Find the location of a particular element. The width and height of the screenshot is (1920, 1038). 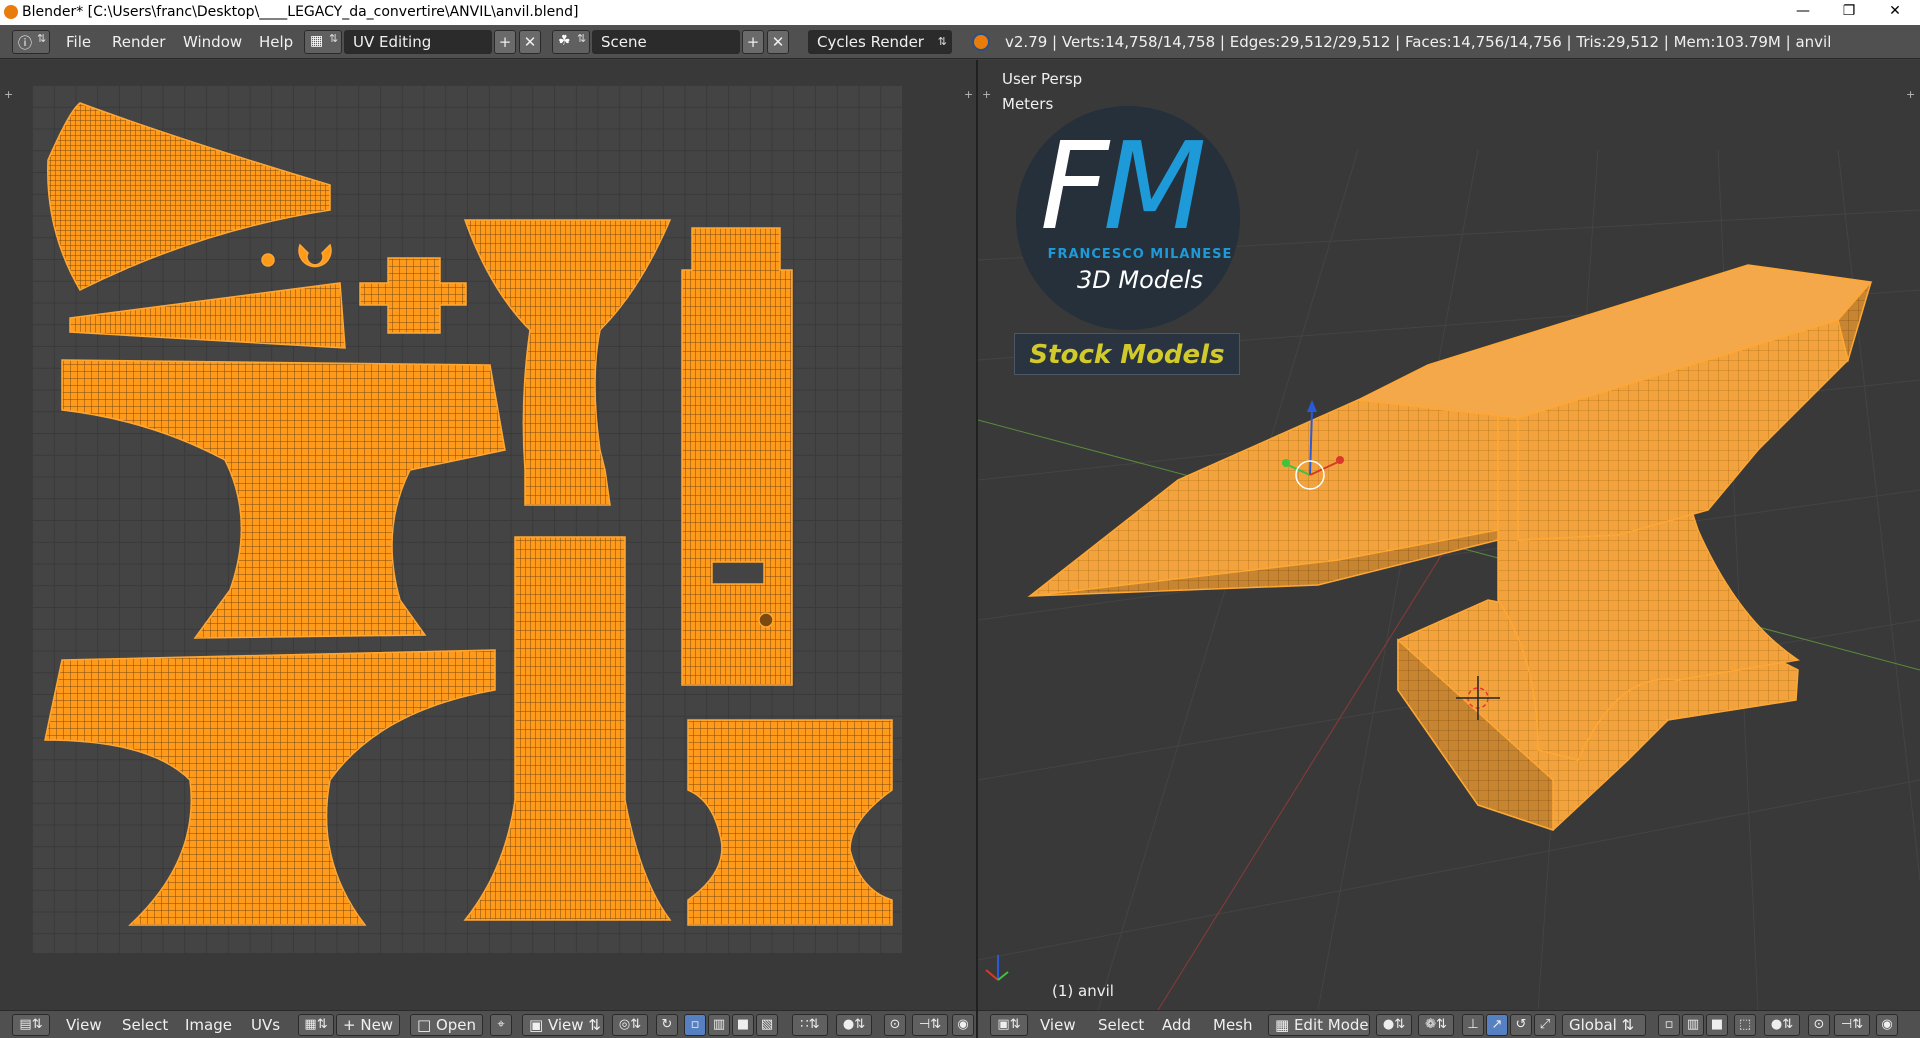

new-image-label: New is located at coordinates (377, 1025).